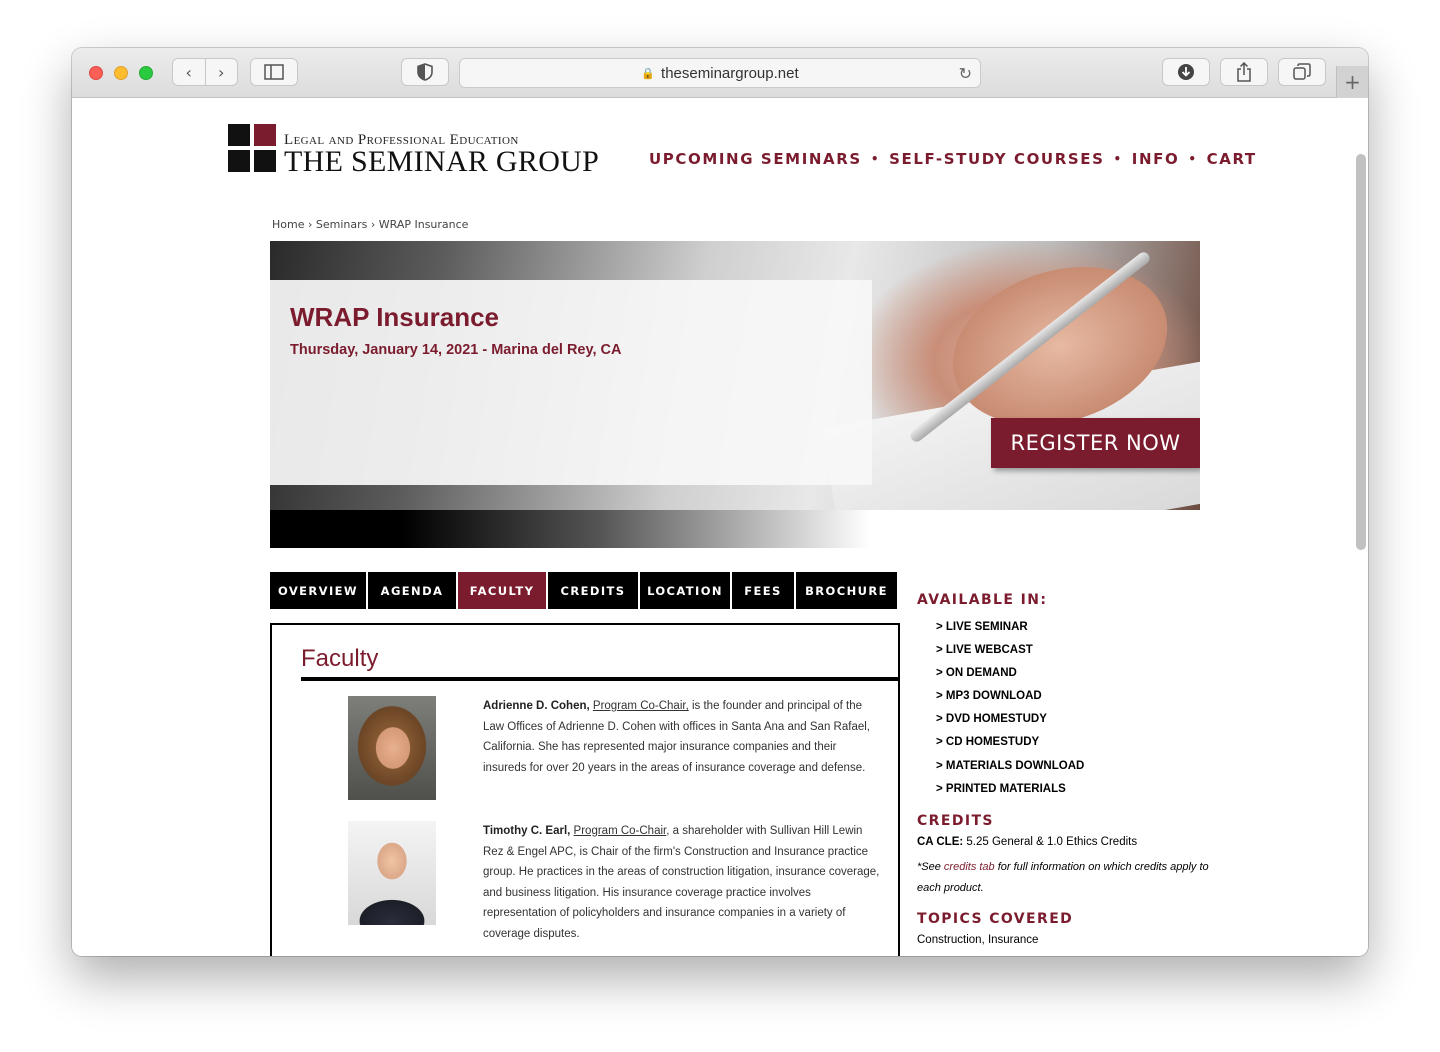 The height and width of the screenshot is (1052, 1440). What do you see at coordinates (570, 529) in the screenshot?
I see `hero-gradient-bar` at bounding box center [570, 529].